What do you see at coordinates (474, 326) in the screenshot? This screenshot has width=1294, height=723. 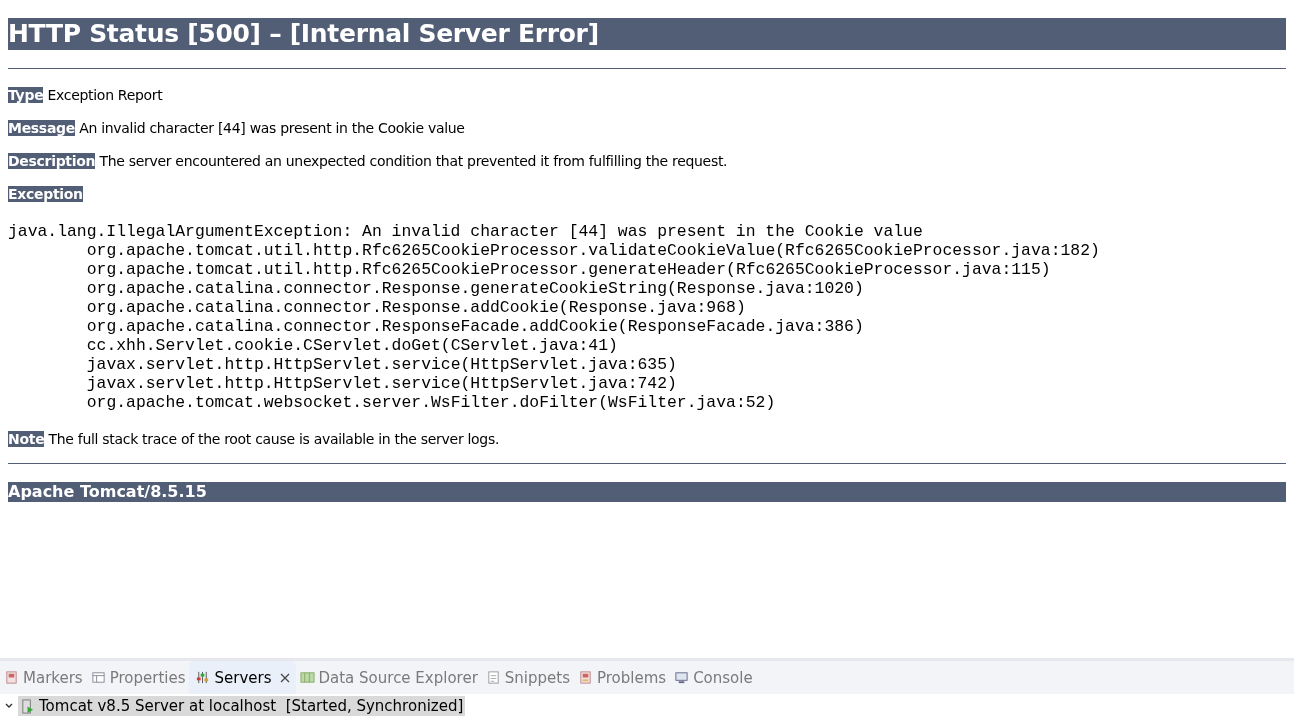 I see `stack-trace-line: org.apache.catalina.connector.ResponseFacade.addCookie(ResponseFacade.java:386)` at bounding box center [474, 326].